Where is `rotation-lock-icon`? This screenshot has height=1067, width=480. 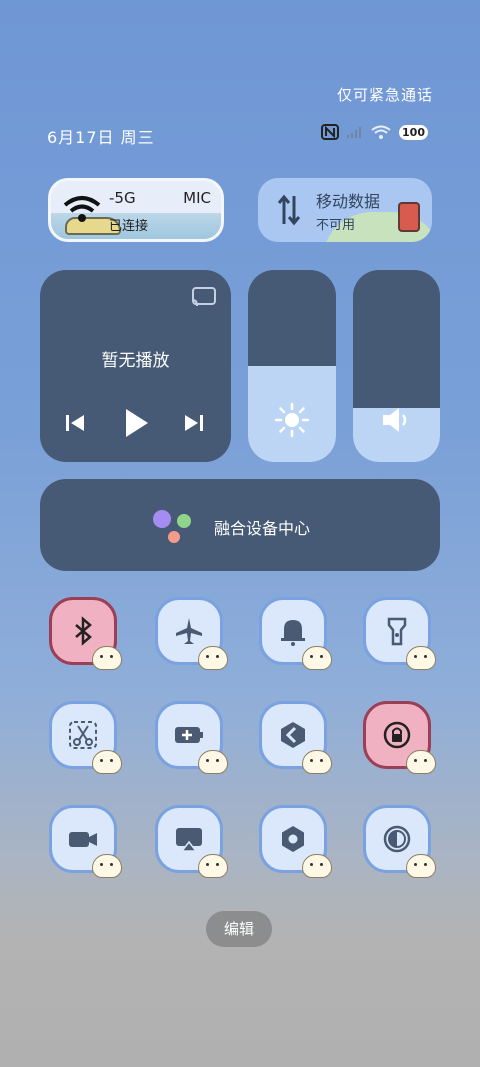
rotation-lock-icon is located at coordinates (397, 735).